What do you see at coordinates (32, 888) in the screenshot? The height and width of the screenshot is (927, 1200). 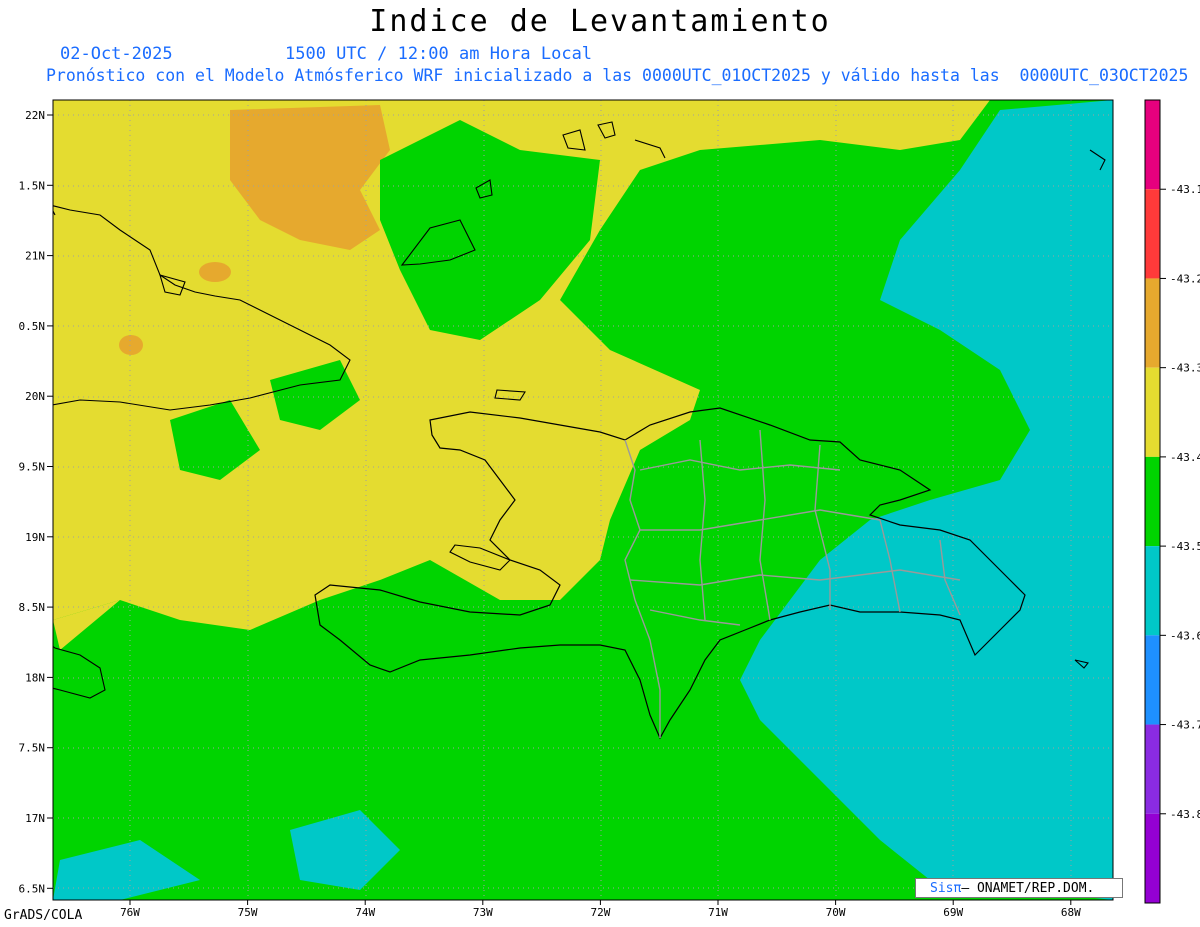 I see `lat-label: 6.5N` at bounding box center [32, 888].